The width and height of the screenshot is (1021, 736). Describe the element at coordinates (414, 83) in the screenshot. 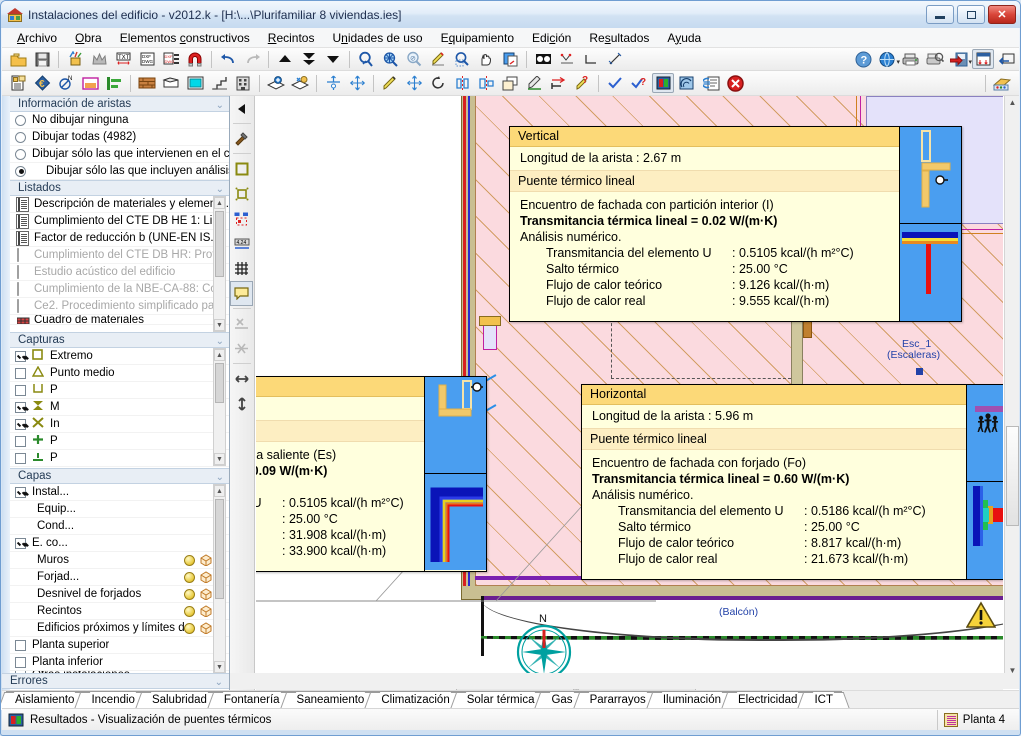

I see `move-icon` at that location.